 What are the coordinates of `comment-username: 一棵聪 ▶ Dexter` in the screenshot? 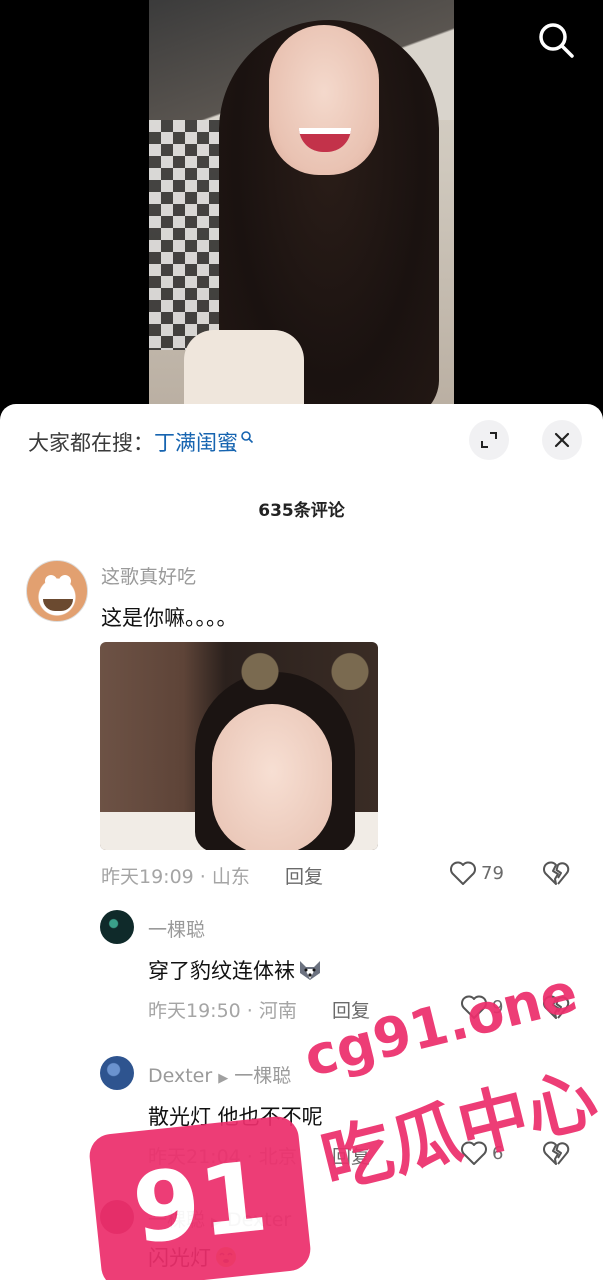 It's located at (219, 1218).